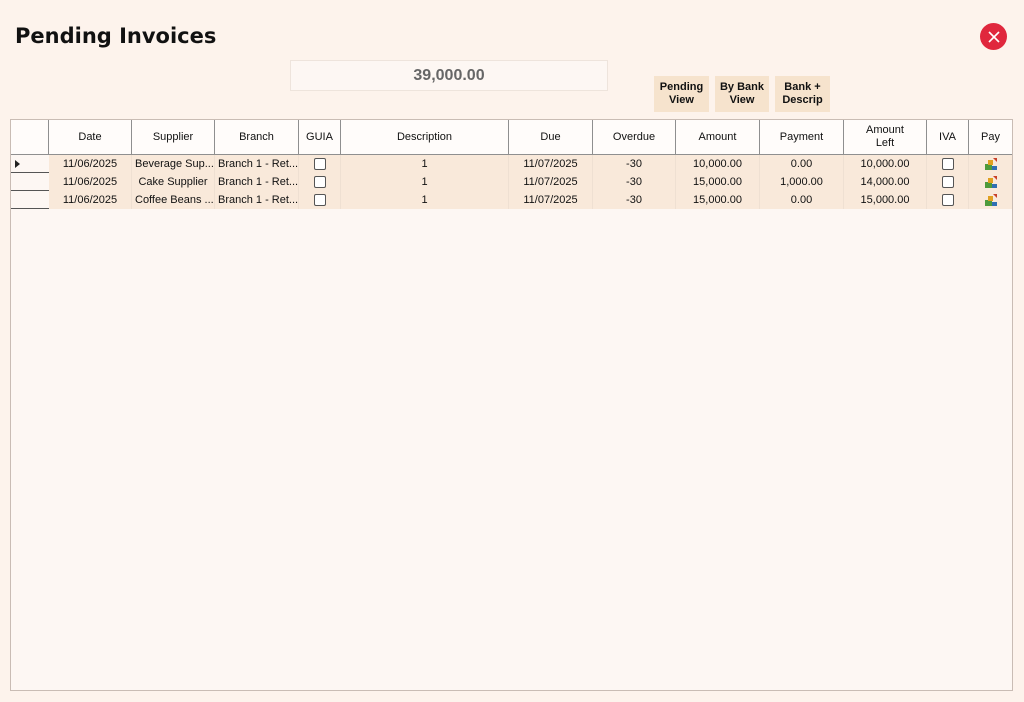 The width and height of the screenshot is (1024, 702). Describe the element at coordinates (634, 137) in the screenshot. I see `column-header-overdue: Overdue` at that location.